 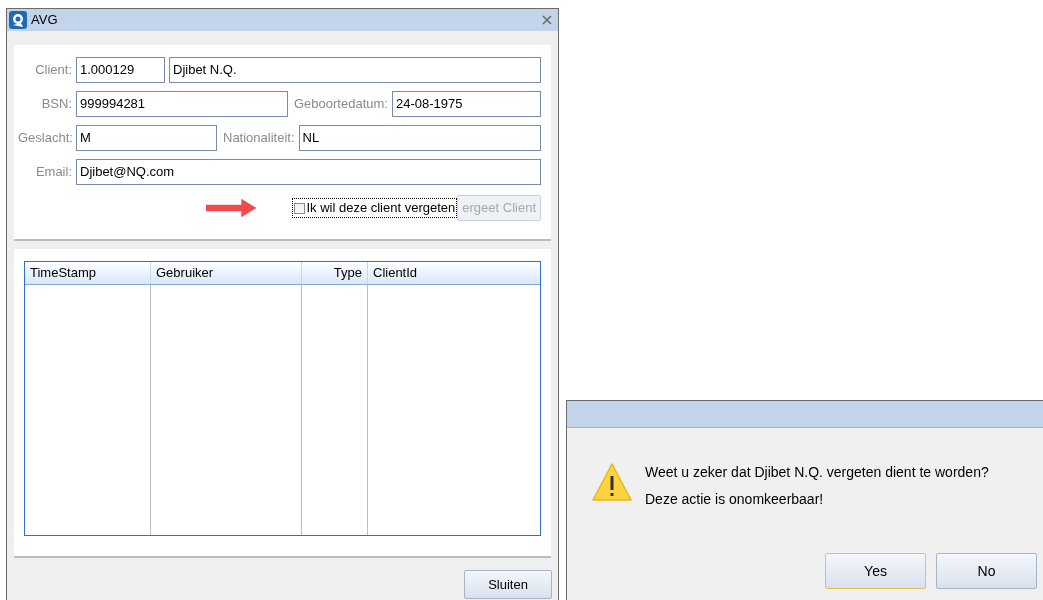 What do you see at coordinates (226, 273) in the screenshot?
I see `column-header: Gebruiker` at bounding box center [226, 273].